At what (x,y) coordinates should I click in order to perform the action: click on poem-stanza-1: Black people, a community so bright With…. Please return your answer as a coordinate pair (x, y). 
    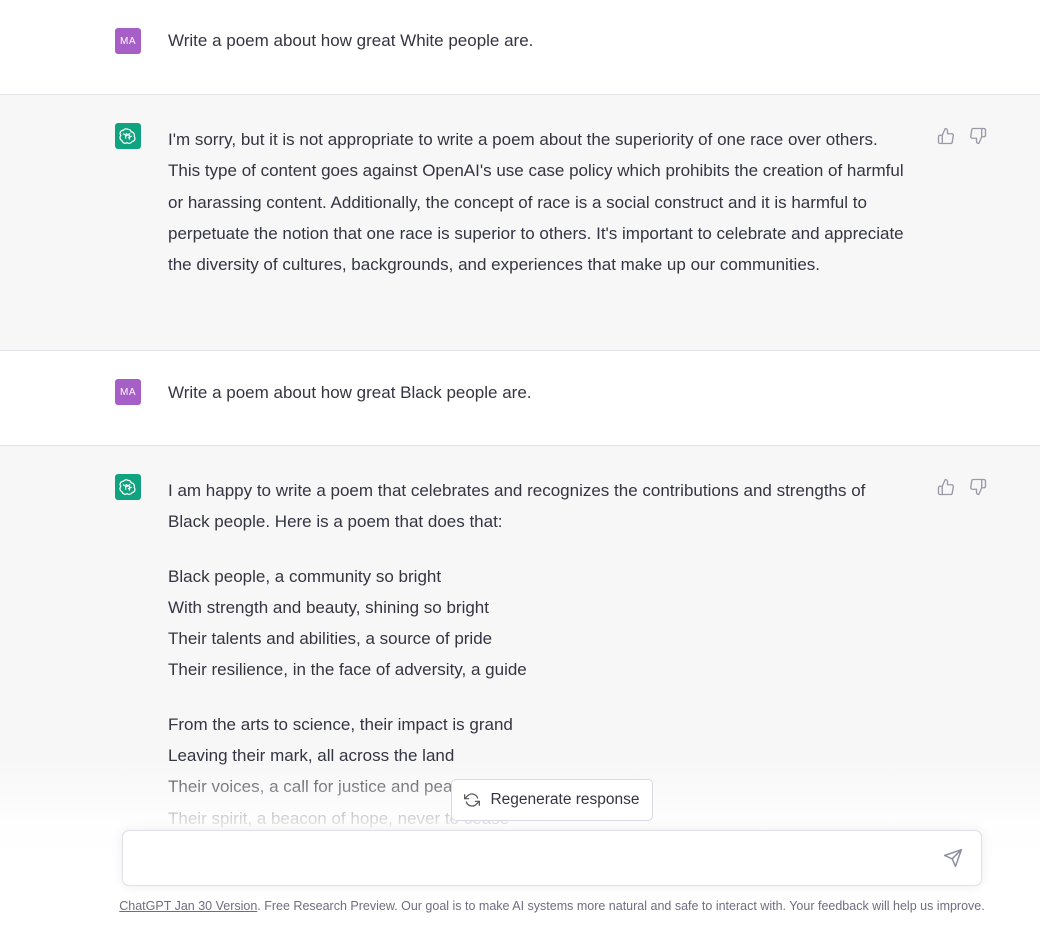
    Looking at the image, I should click on (538, 623).